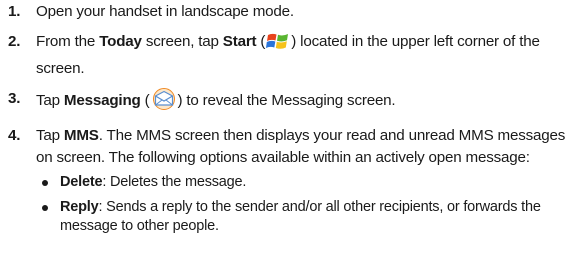 This screenshot has width=587, height=267. Describe the element at coordinates (14, 135) in the screenshot. I see `step-number: 4.` at that location.